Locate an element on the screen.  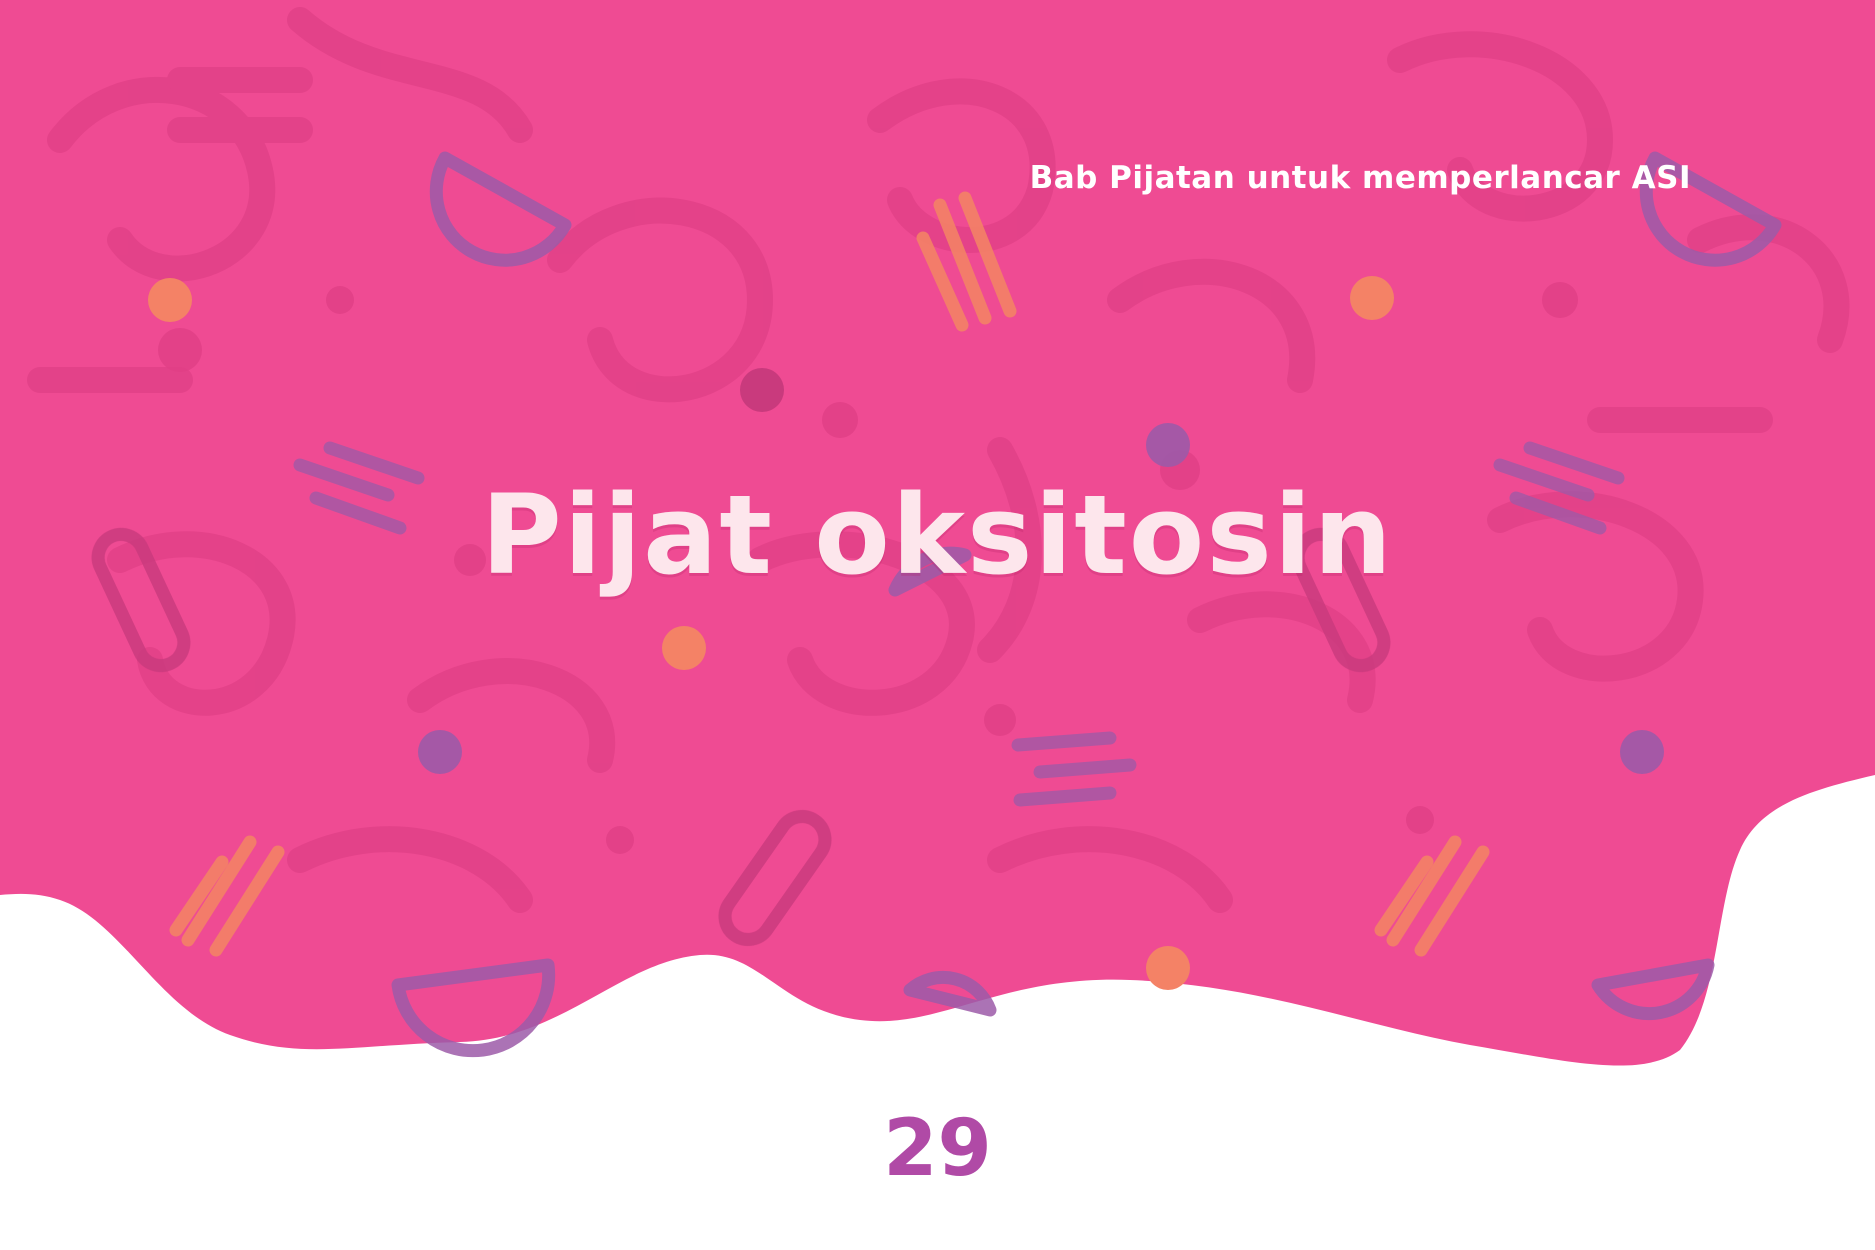
page-number: 29 is located at coordinates (937, 1149).